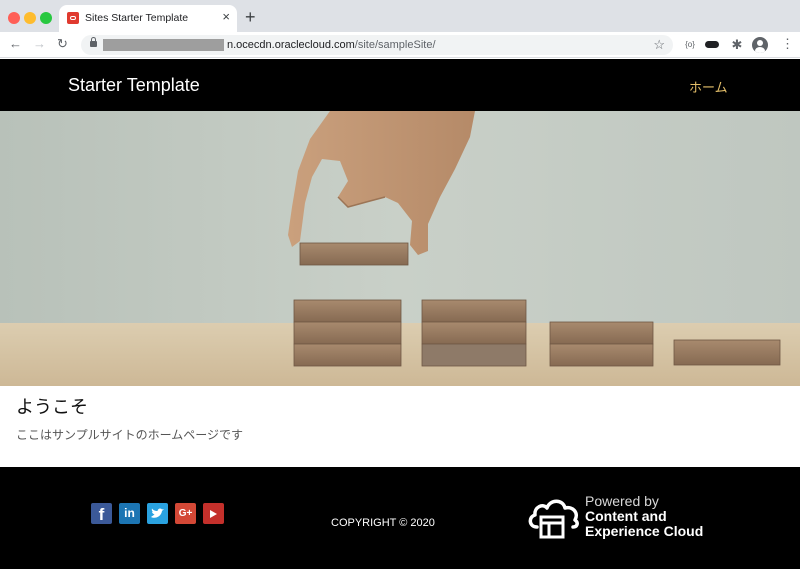  I want to click on extension-icon: {o}, so click(690, 45).